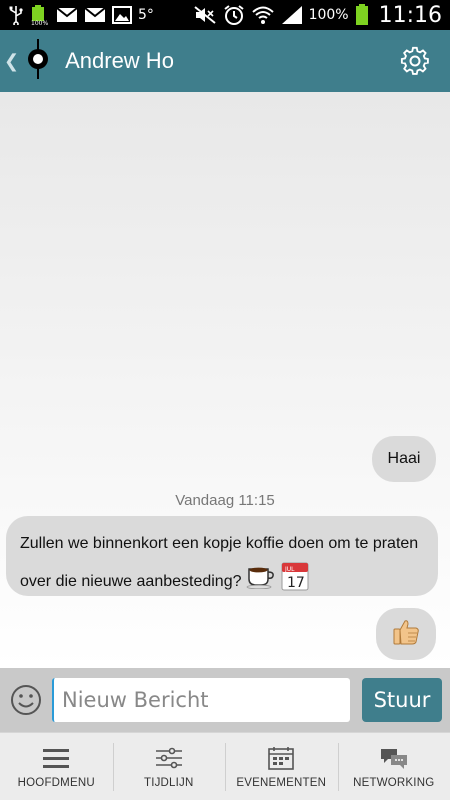  I want to click on nav-item-networking: NETWORKING, so click(393, 766).